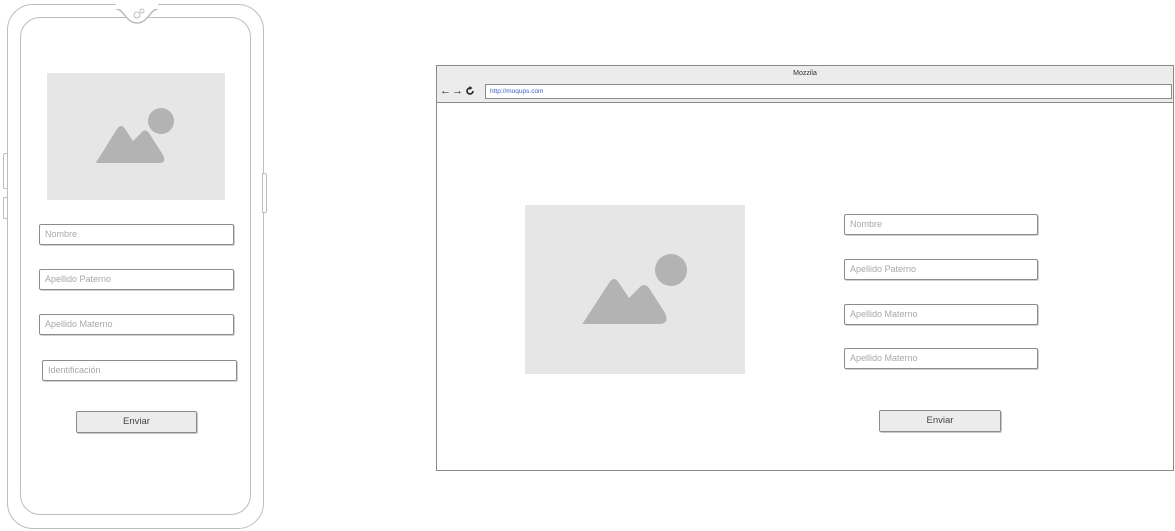 Image resolution: width=1175 pixels, height=531 pixels. I want to click on identificacion-field: Identificación, so click(139, 370).